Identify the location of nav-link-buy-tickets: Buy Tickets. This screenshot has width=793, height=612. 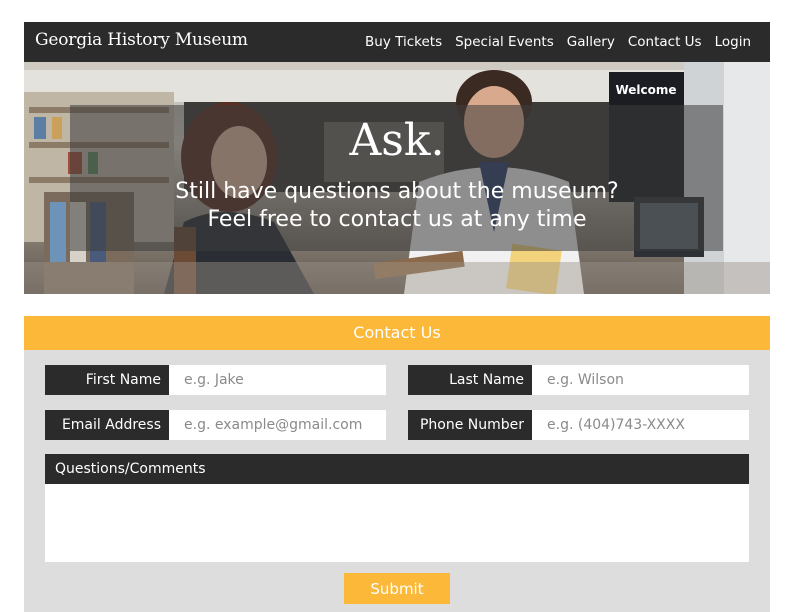
(403, 42).